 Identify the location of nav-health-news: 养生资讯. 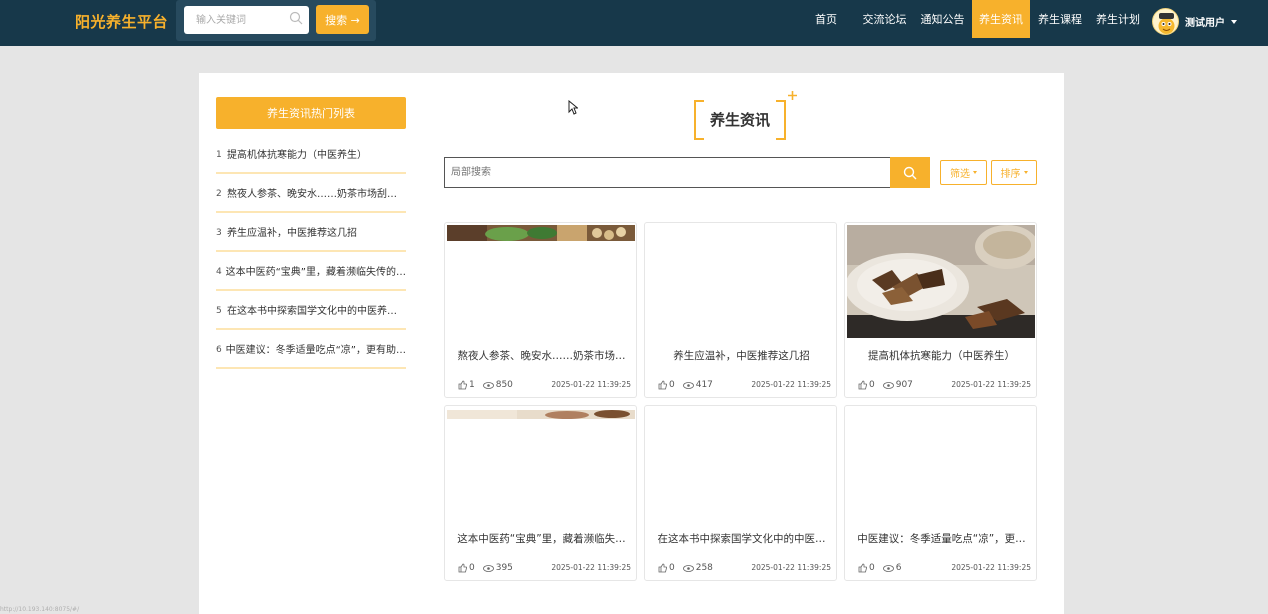
(1001, 19).